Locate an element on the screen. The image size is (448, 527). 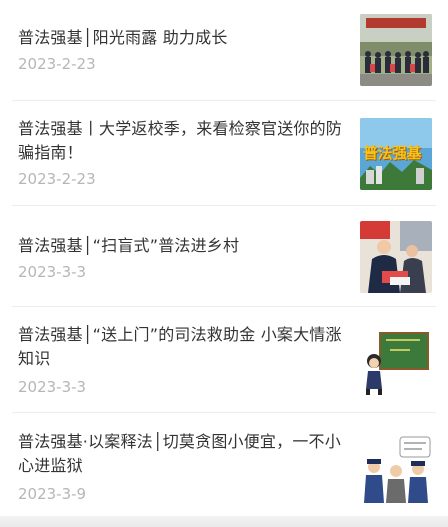
article-title: 普法强基│“扫盲式”普法进乡村 is located at coordinates (185, 246).